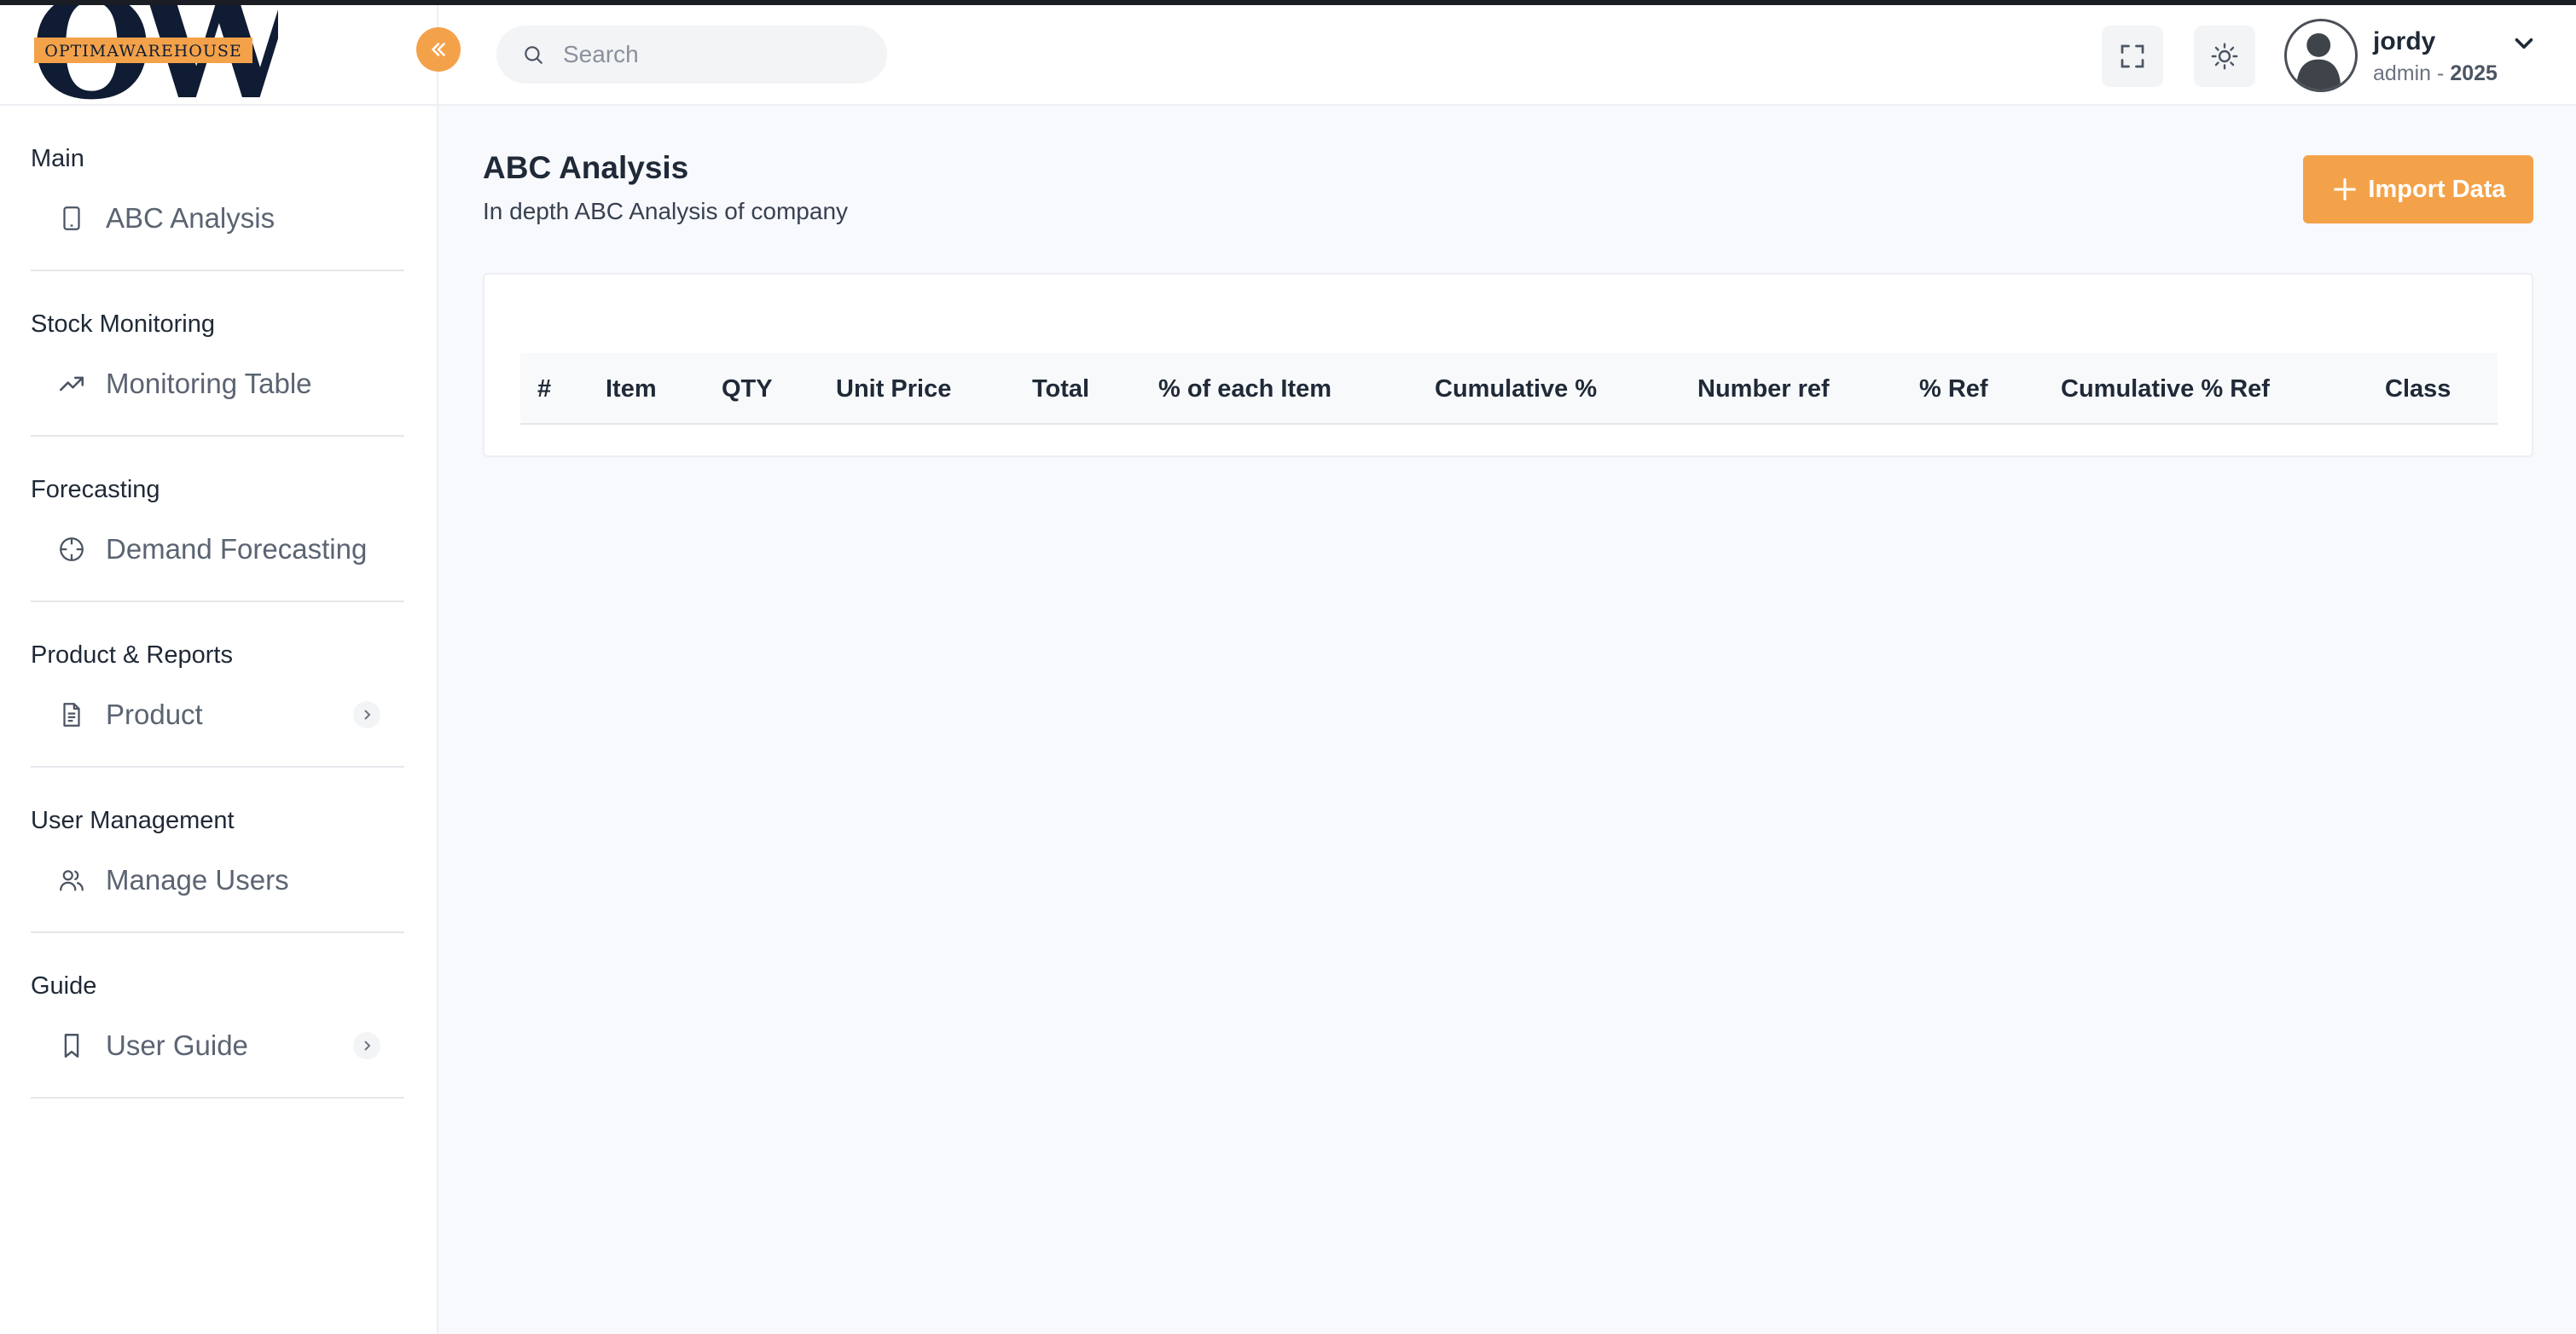 The width and height of the screenshot is (2576, 1334). I want to click on search-box, so click(691, 55).